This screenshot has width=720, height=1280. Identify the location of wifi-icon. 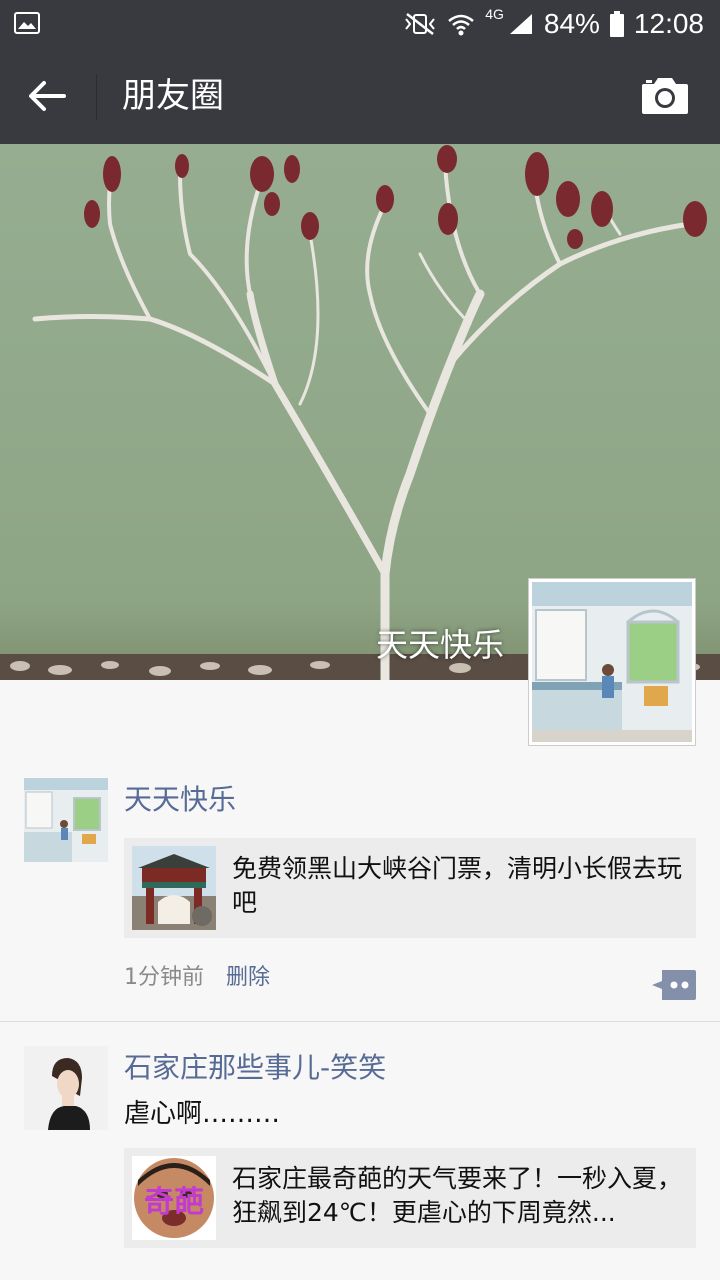
(461, 25).